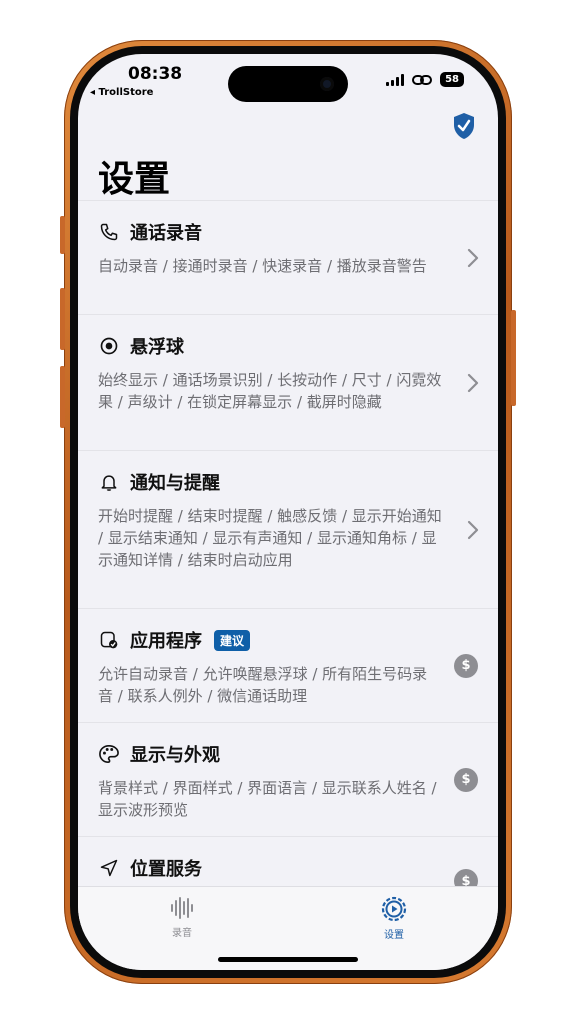 The width and height of the screenshot is (576, 1024). I want to click on bell-icon, so click(109, 482).